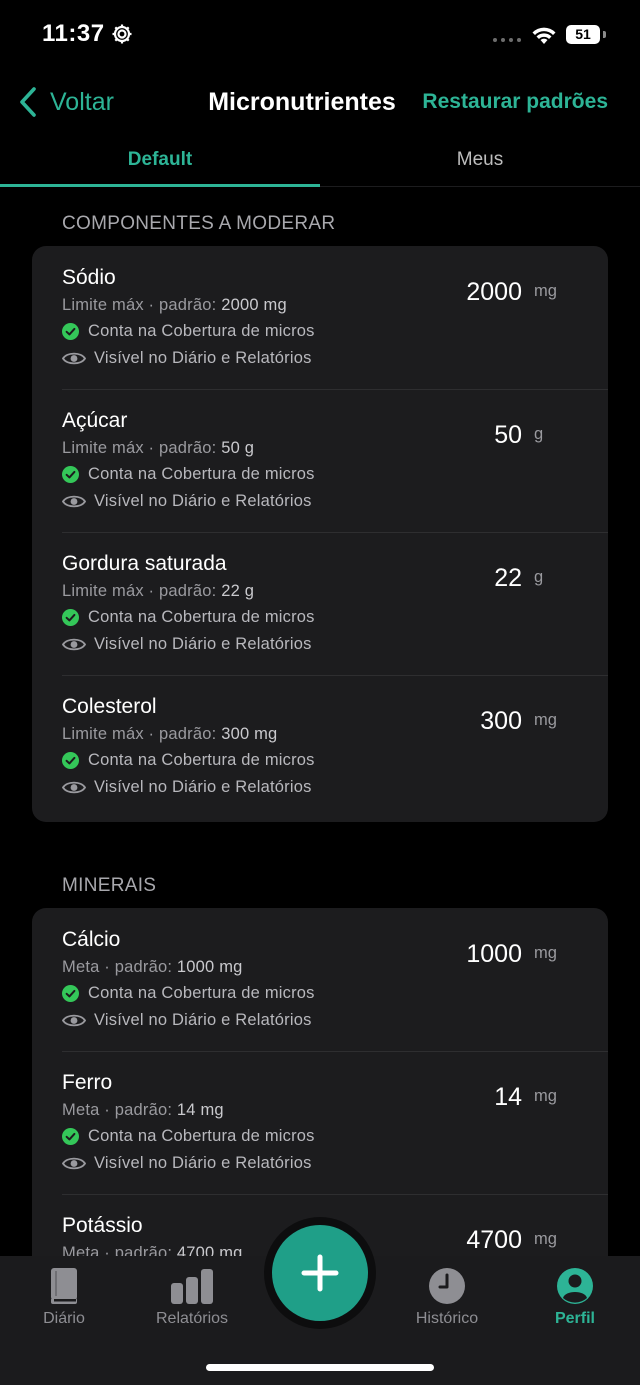  I want to click on clock-icon, so click(447, 1286).